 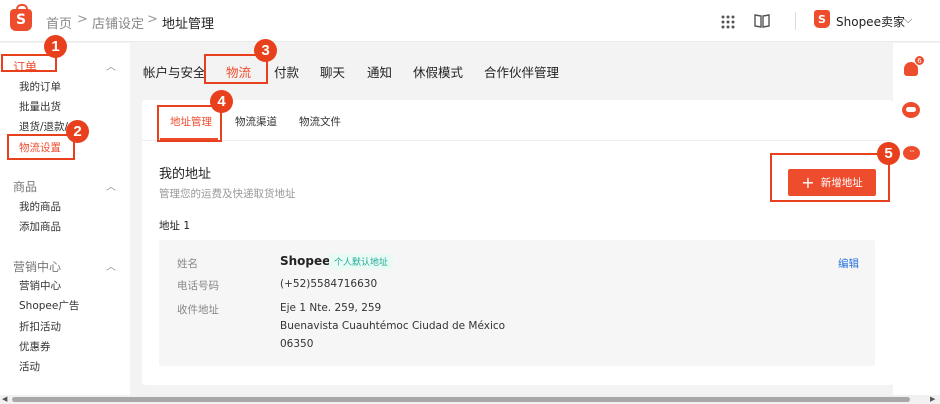 What do you see at coordinates (911, 110) in the screenshot?
I see `chatbot-icon` at bounding box center [911, 110].